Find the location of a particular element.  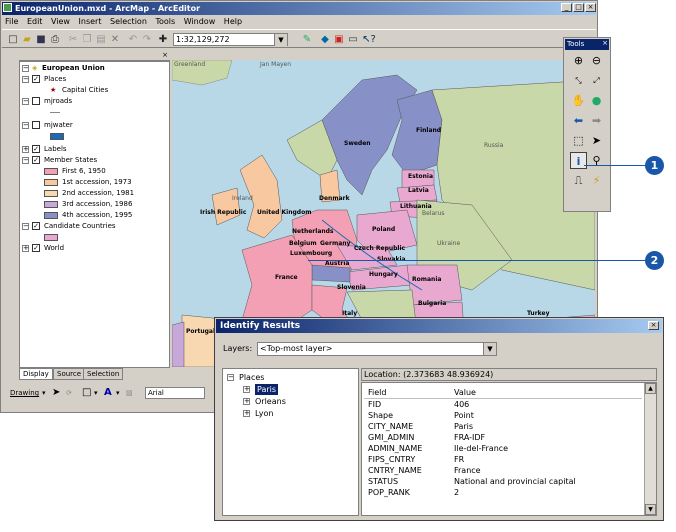

arctoolbox-icon: ▣ is located at coordinates (339, 39).